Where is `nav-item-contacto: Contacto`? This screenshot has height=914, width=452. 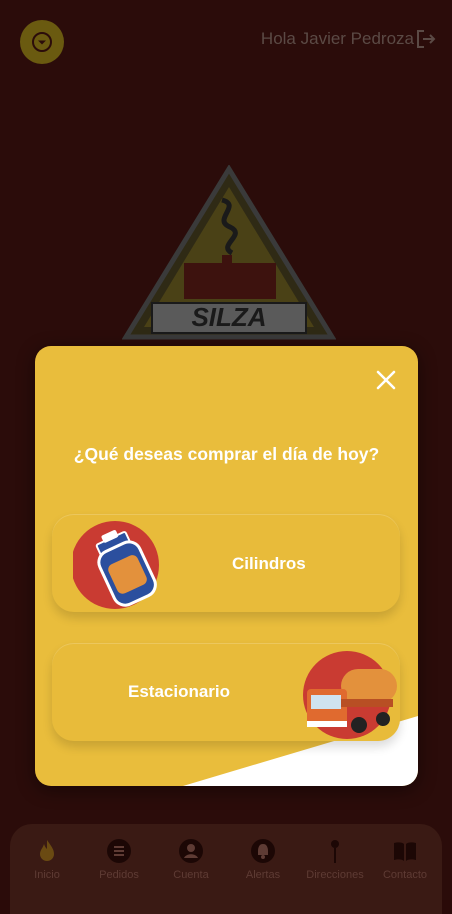 nav-item-contacto: Contacto is located at coordinates (405, 859).